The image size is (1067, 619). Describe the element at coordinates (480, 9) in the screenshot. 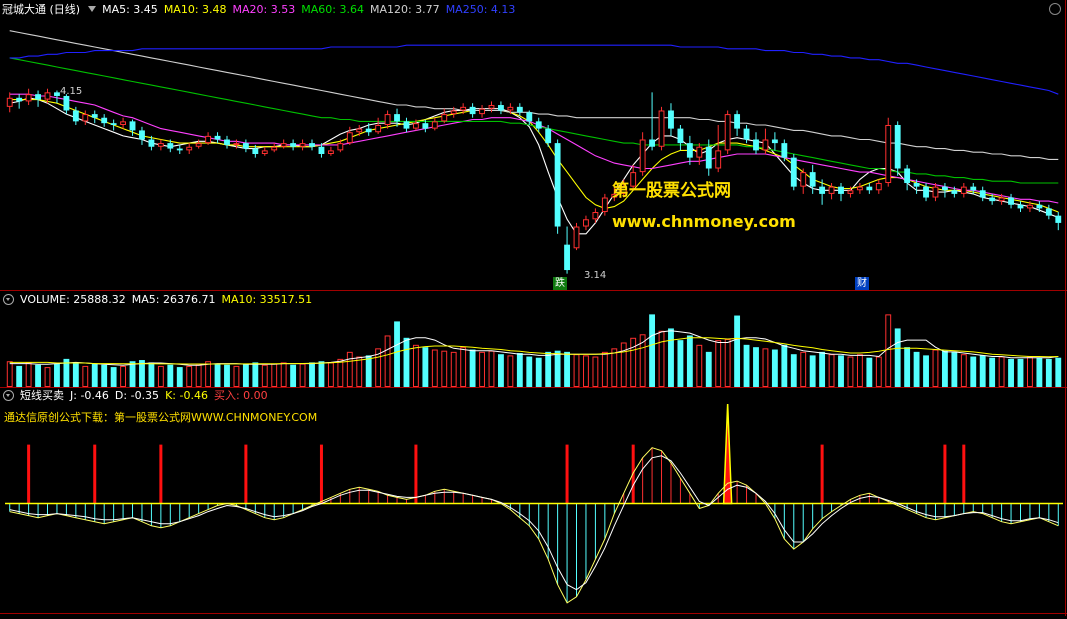

I see `ma250-label: MA250: 4.13` at that location.